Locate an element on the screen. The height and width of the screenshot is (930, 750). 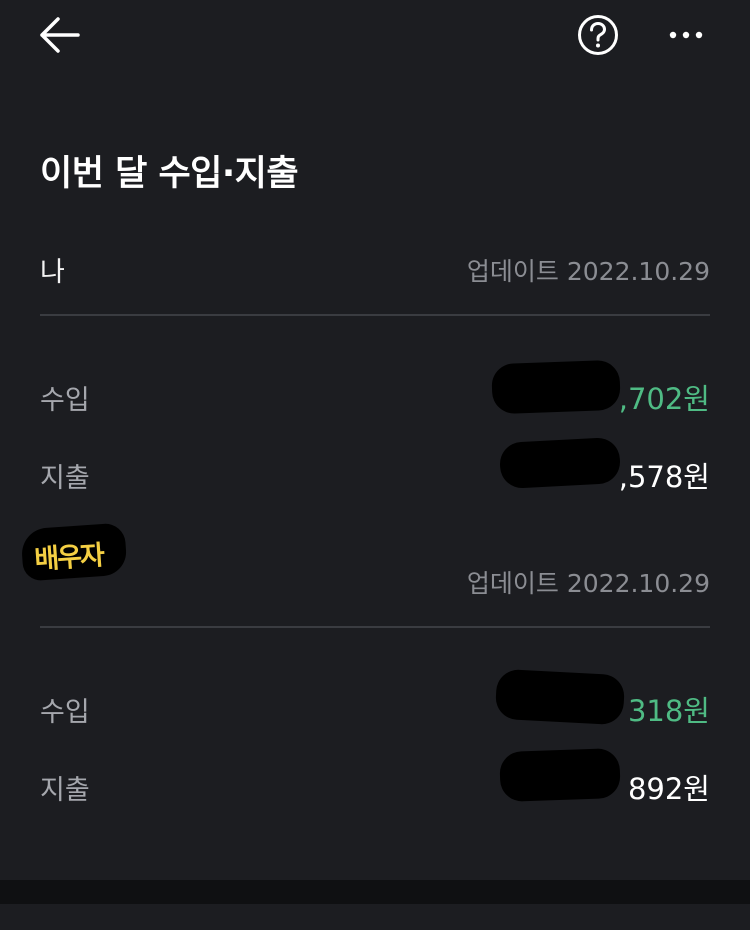
more-options-button is located at coordinates (686, 36).